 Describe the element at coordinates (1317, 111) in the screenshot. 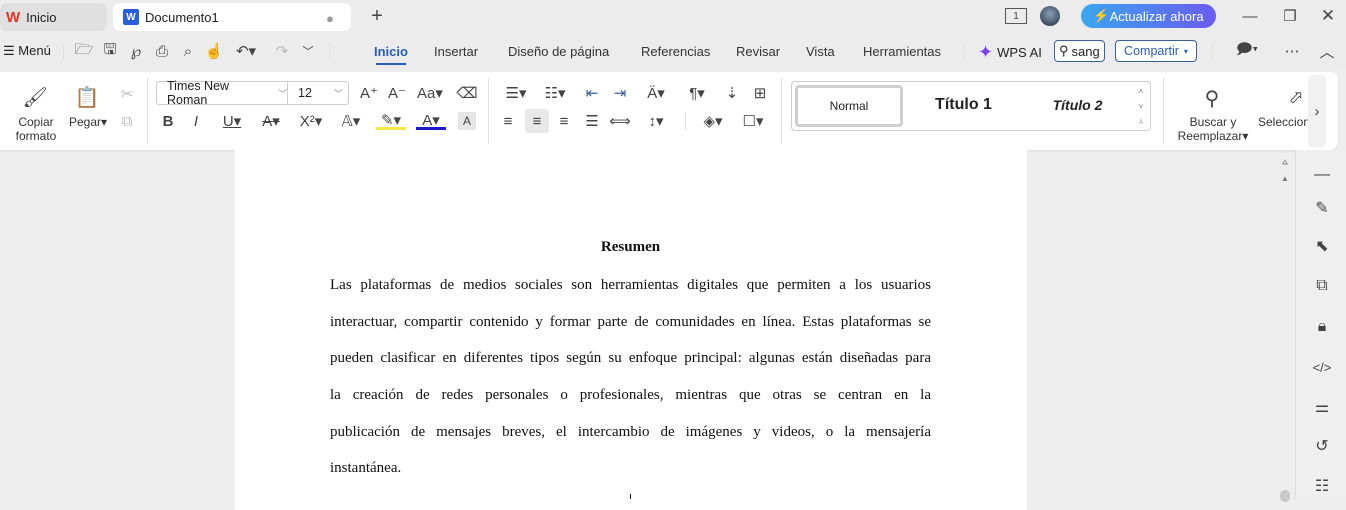

I see `ribbon-scroll-right-icon: ›` at that location.